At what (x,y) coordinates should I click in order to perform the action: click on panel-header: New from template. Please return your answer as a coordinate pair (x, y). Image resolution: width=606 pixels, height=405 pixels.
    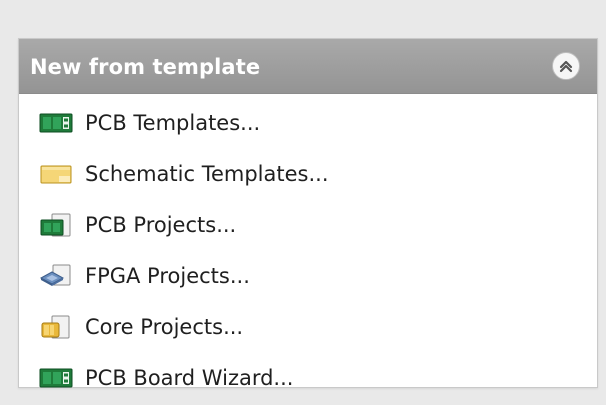
    Looking at the image, I should click on (308, 66).